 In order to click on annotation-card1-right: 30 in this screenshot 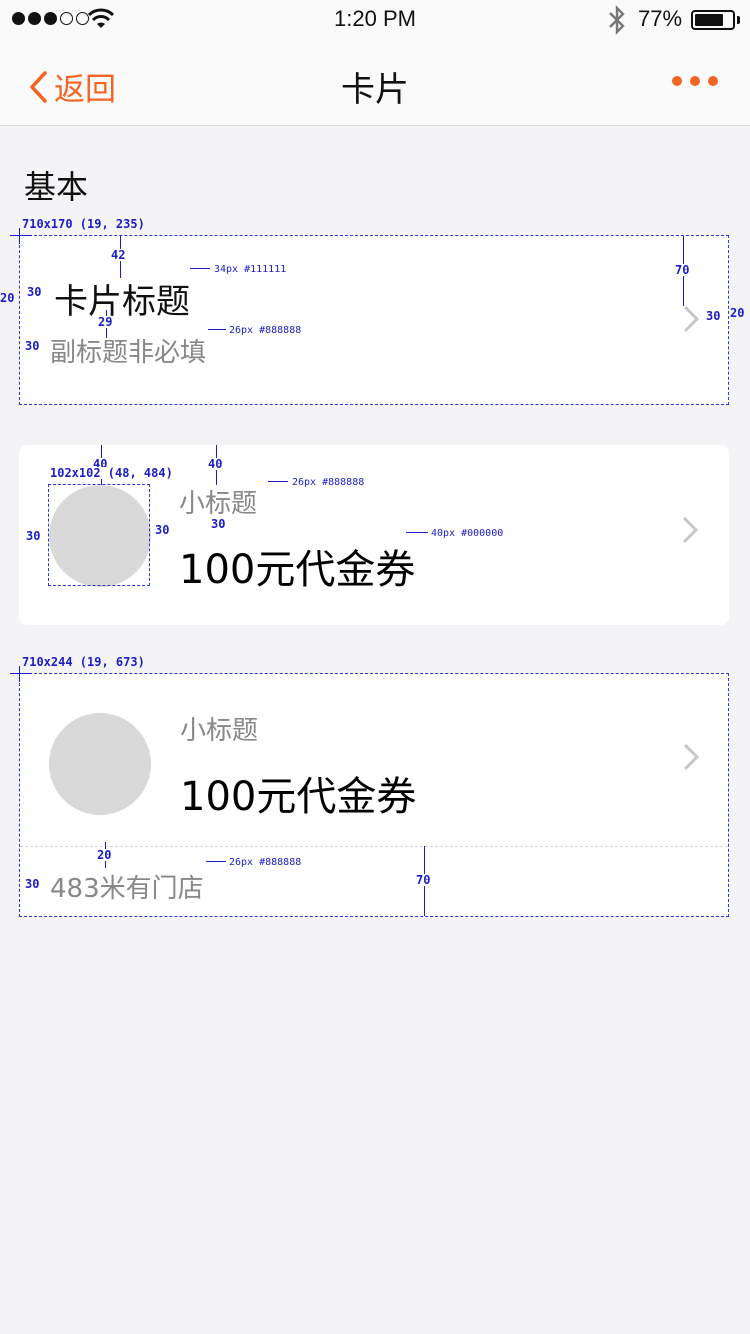, I will do `click(713, 316)`.